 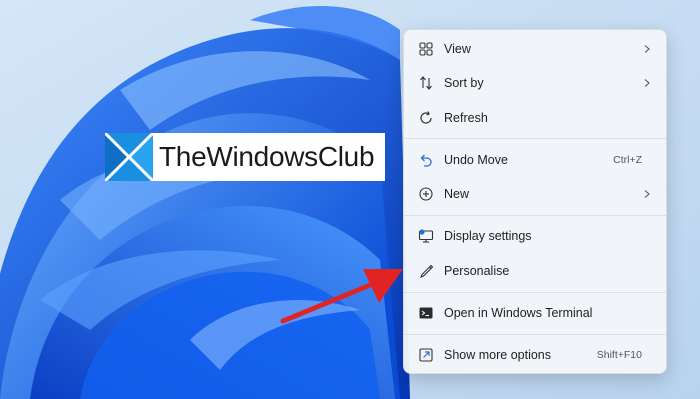 What do you see at coordinates (535, 236) in the screenshot?
I see `menu-item-display-settings: Display settings` at bounding box center [535, 236].